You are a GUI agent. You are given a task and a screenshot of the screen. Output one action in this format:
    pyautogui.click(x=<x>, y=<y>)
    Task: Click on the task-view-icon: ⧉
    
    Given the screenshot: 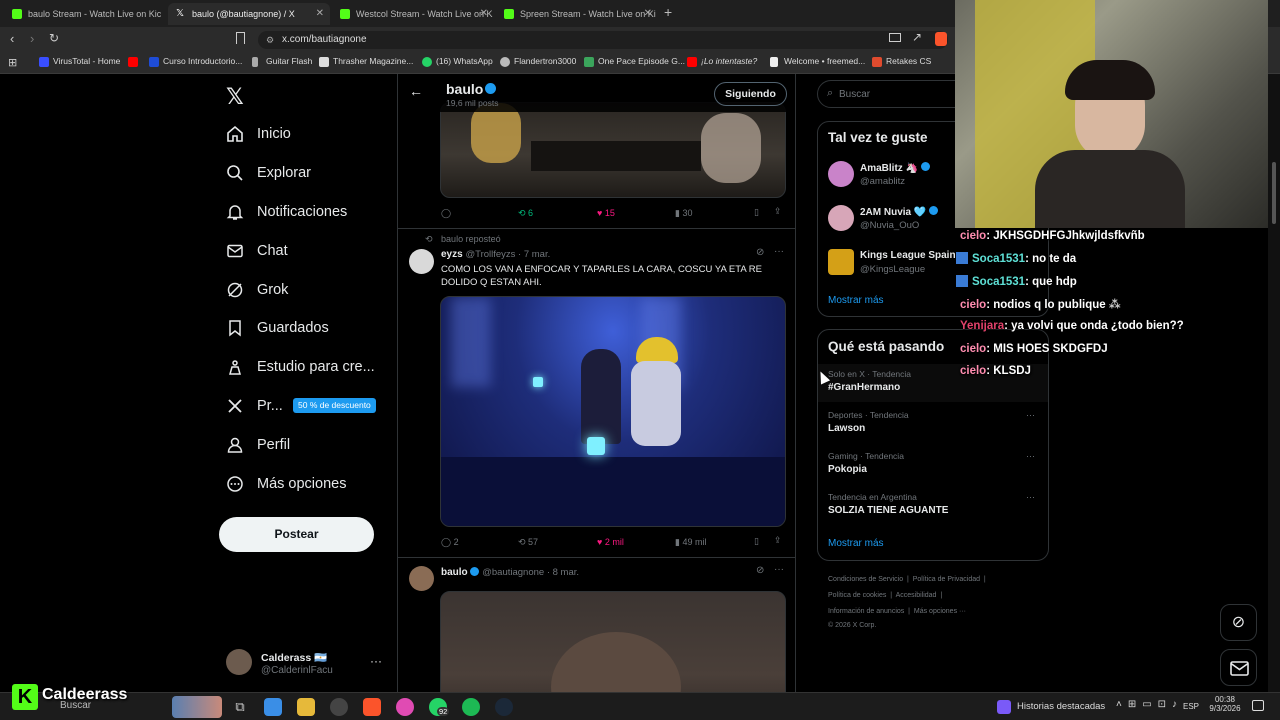 What is the action you would take?
    pyautogui.click(x=240, y=707)
    